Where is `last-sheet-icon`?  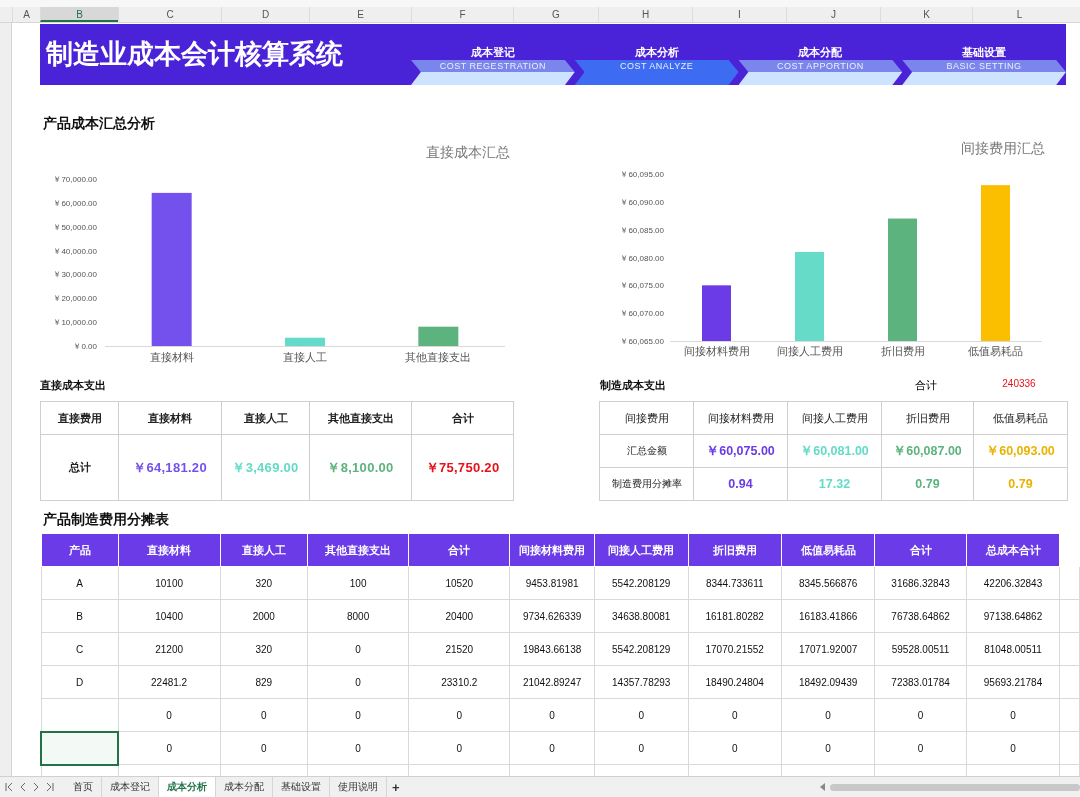 last-sheet-icon is located at coordinates (50, 787).